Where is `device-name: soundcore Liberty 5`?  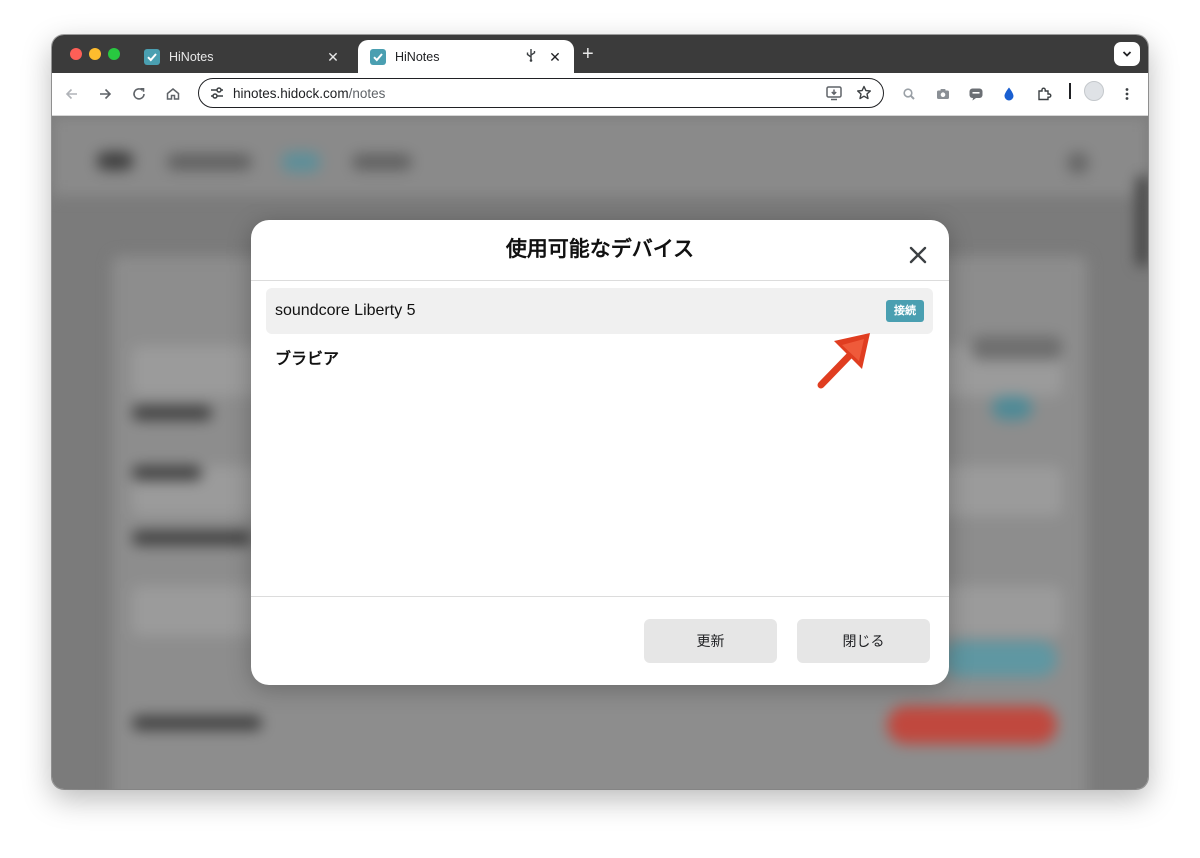 device-name: soundcore Liberty 5 is located at coordinates (345, 310).